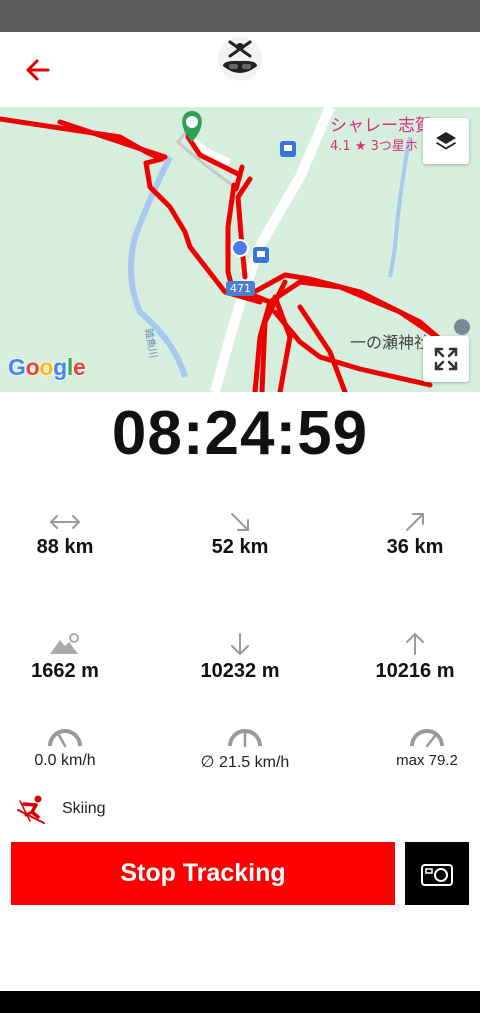 This screenshot has height=1013, width=480. I want to click on ascent-value: 10216 m, so click(415, 671).